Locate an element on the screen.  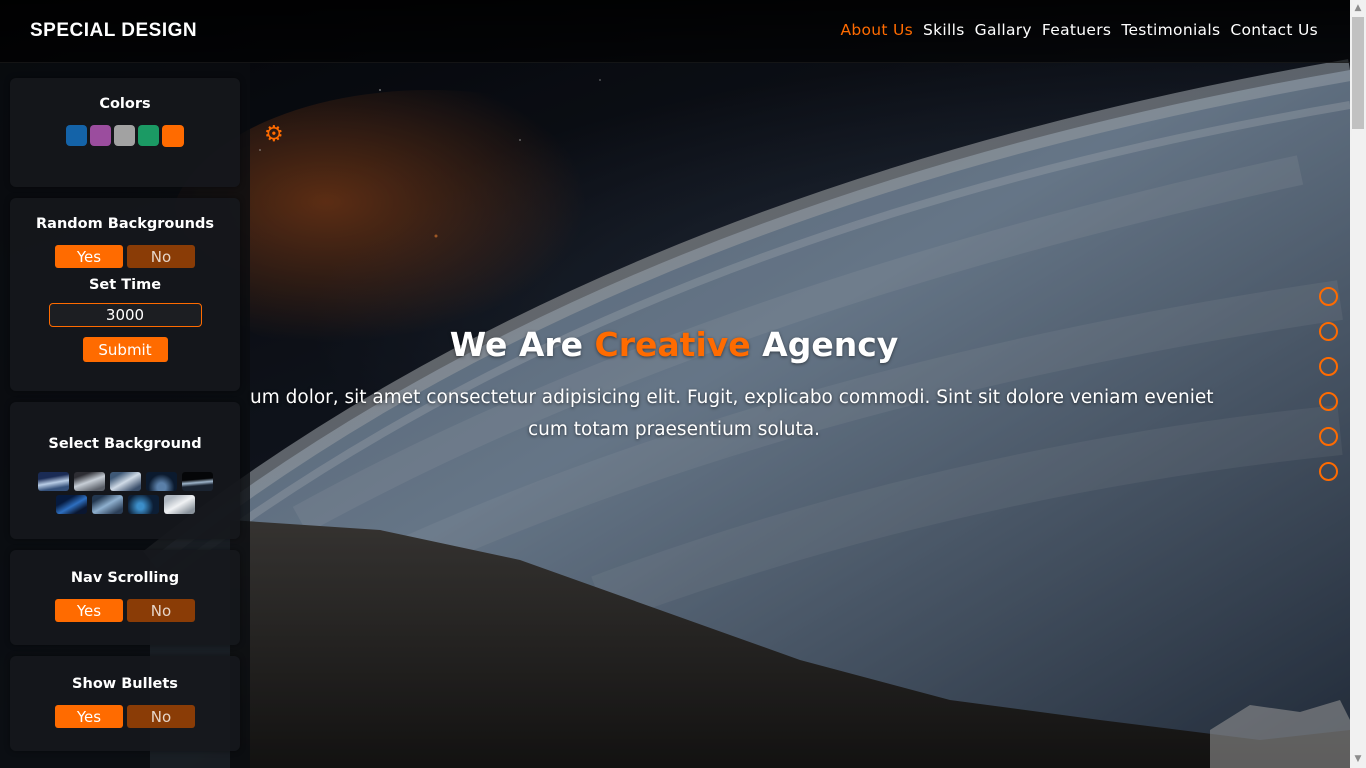
select-background-box: Select Background is located at coordinates (125, 470).